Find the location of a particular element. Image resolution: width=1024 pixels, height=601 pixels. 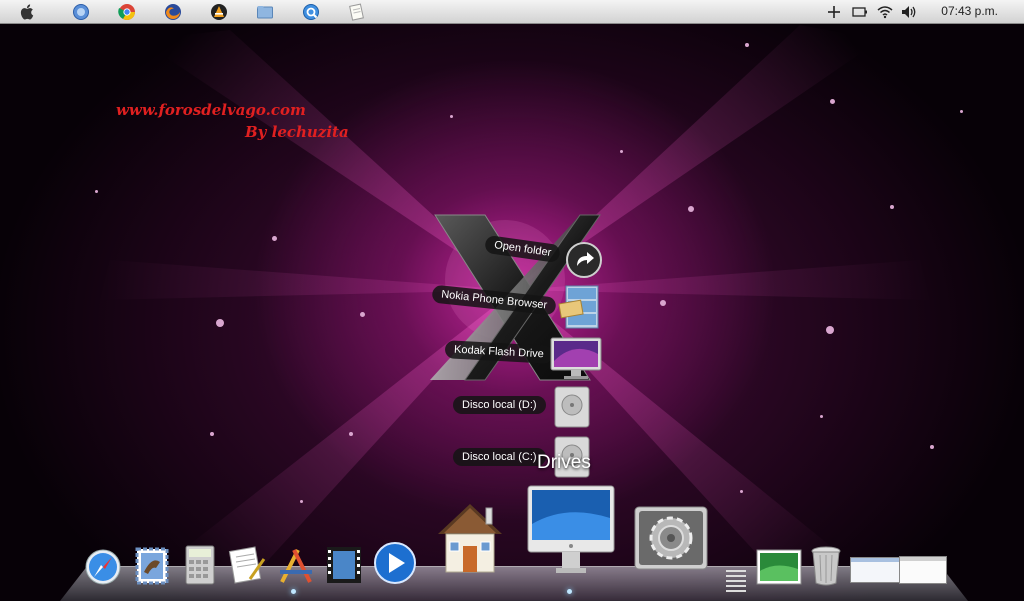

app-store-icon is located at coordinates (296, 566).